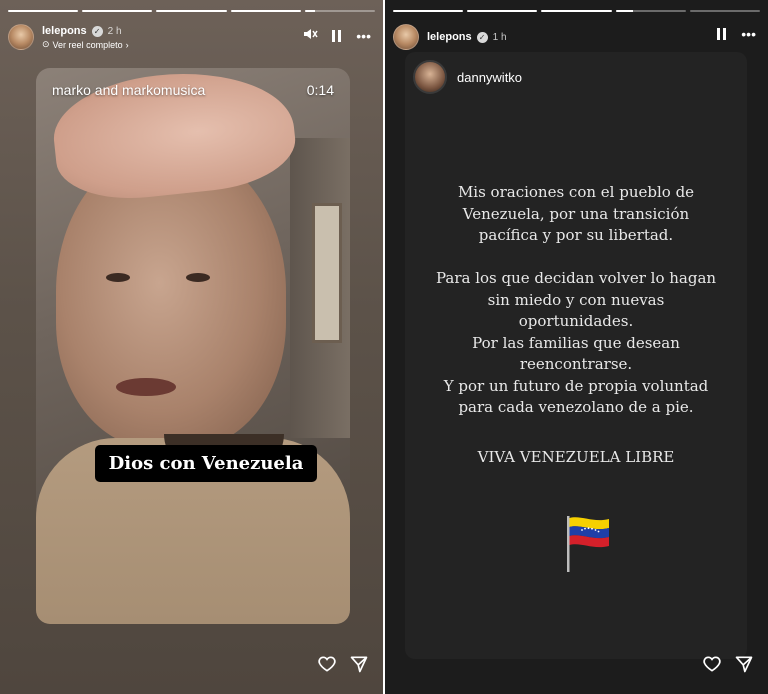  I want to click on reel-icon: ⊙, so click(46, 44).